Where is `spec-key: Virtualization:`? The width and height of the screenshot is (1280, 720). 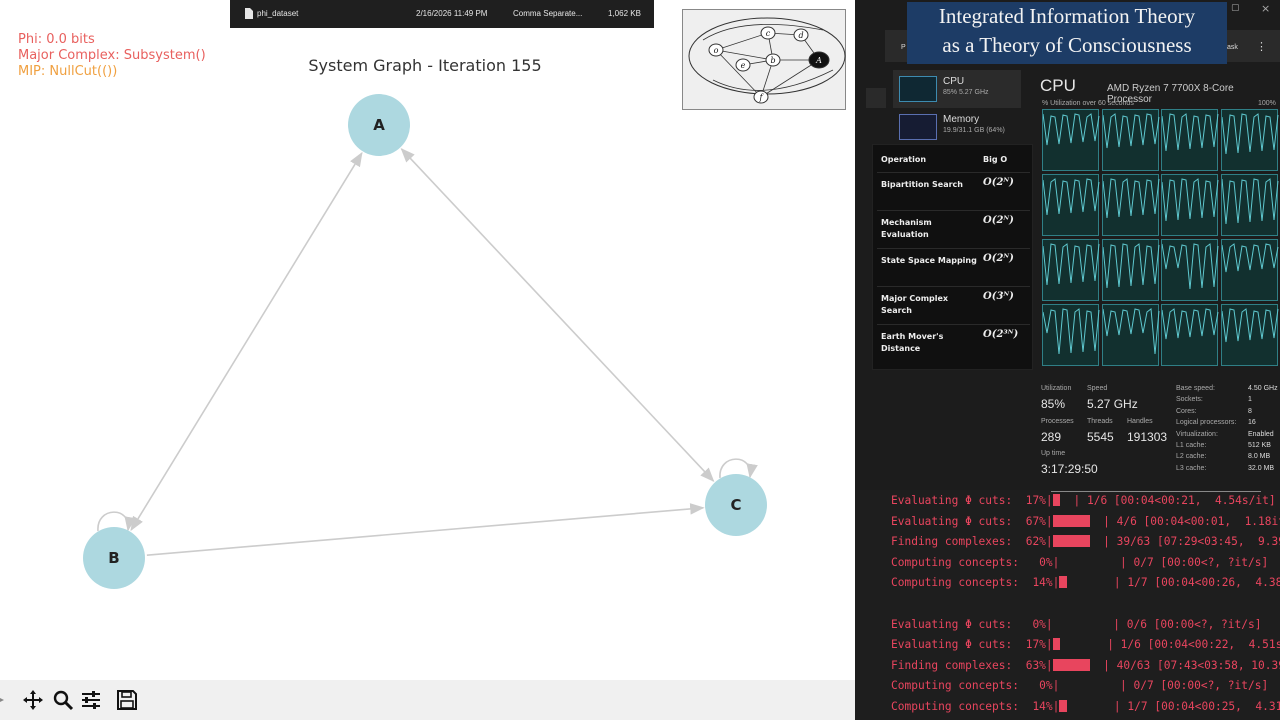 spec-key: Virtualization: is located at coordinates (1197, 434).